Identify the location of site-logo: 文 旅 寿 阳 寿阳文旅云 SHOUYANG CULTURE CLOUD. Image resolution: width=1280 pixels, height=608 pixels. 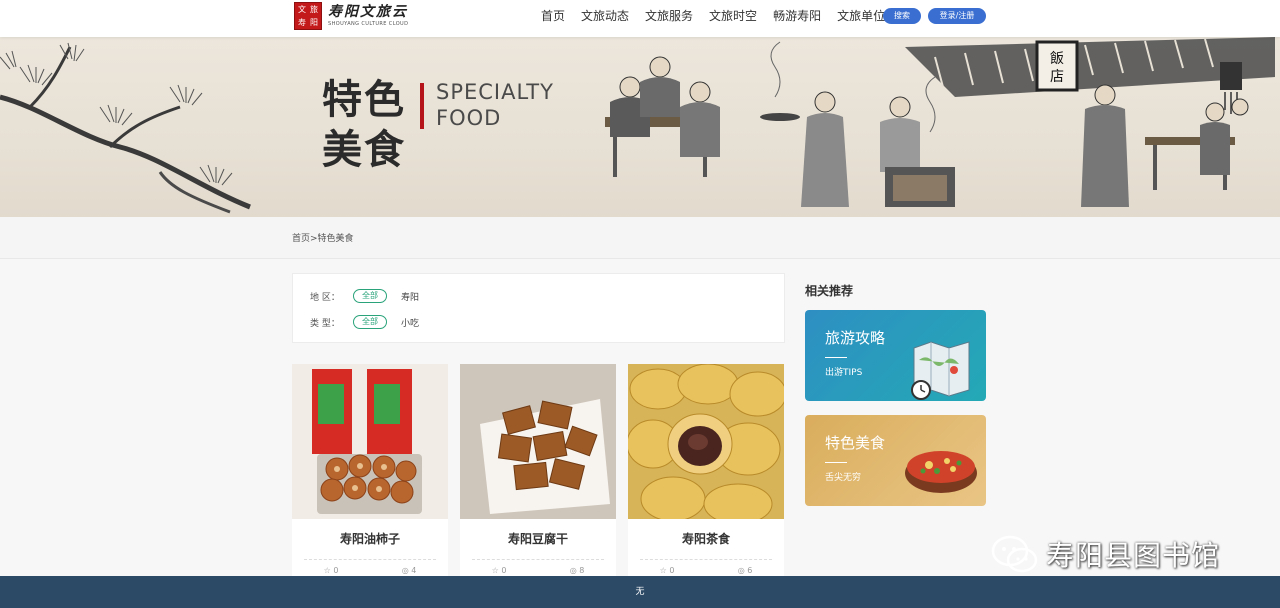
(351, 16).